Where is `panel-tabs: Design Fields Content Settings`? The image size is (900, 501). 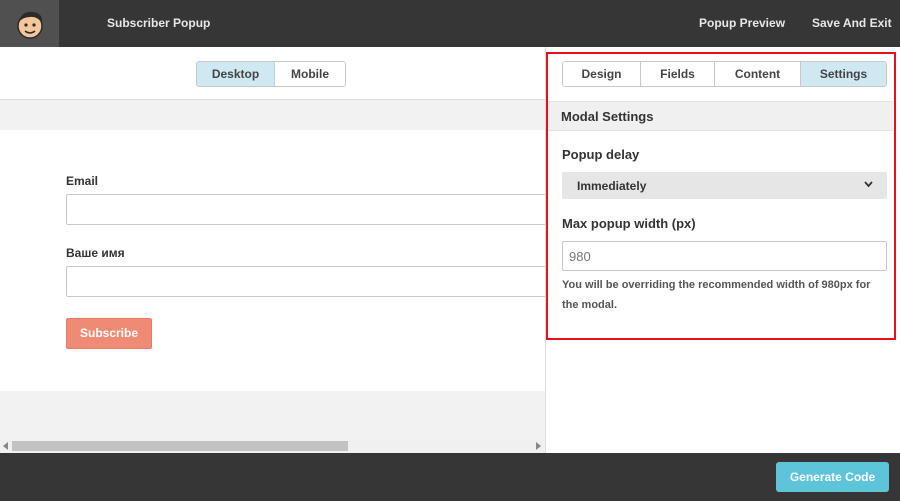 panel-tabs: Design Fields Content Settings is located at coordinates (724, 74).